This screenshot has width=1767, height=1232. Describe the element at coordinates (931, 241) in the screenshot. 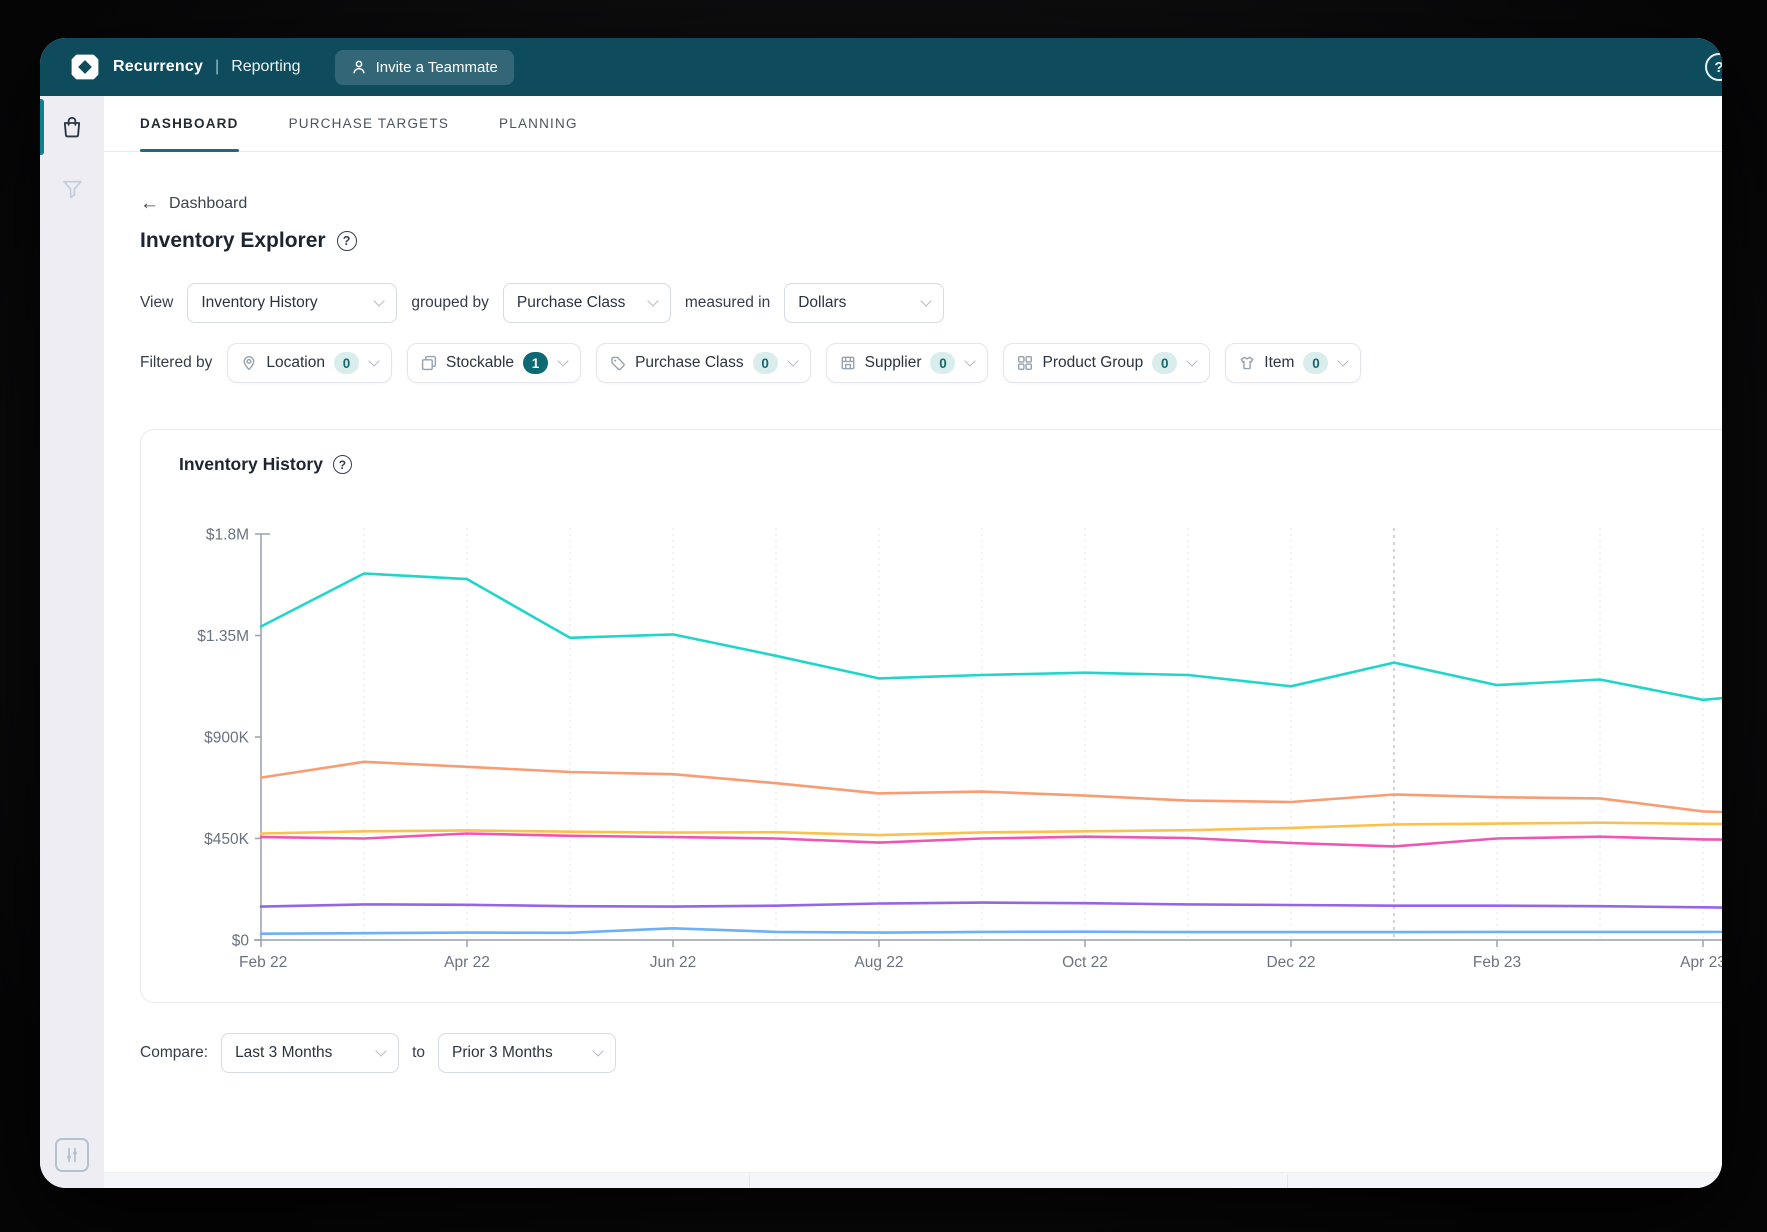

I see `page-title-row: Inventory Explorer ?` at that location.